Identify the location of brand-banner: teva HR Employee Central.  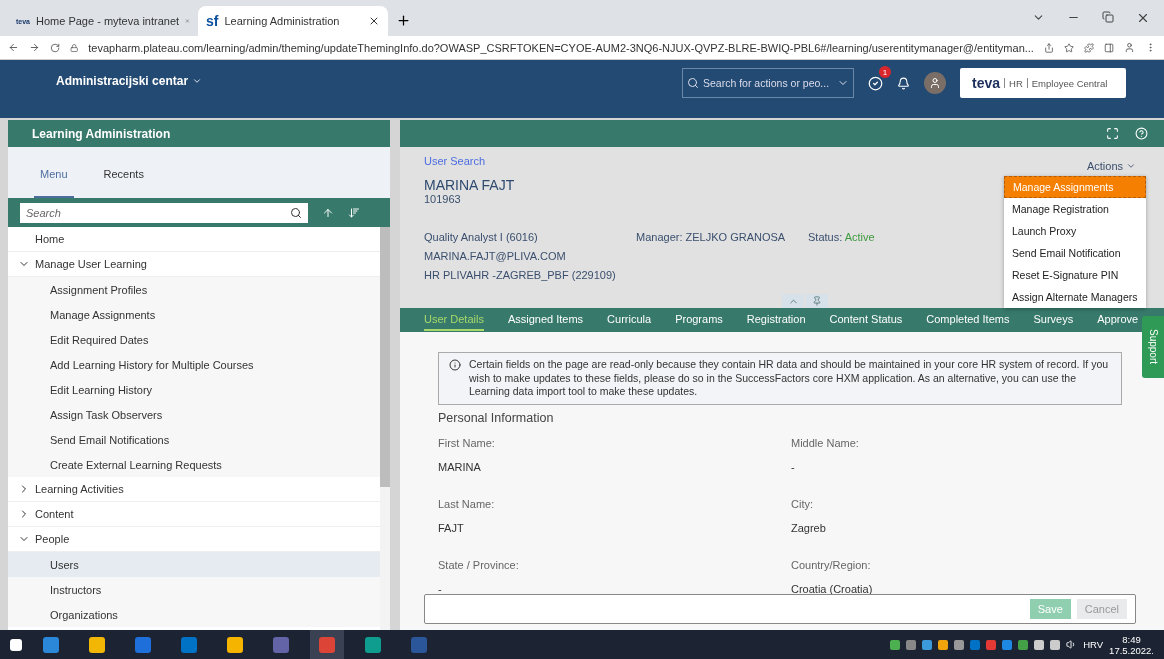
(1043, 83).